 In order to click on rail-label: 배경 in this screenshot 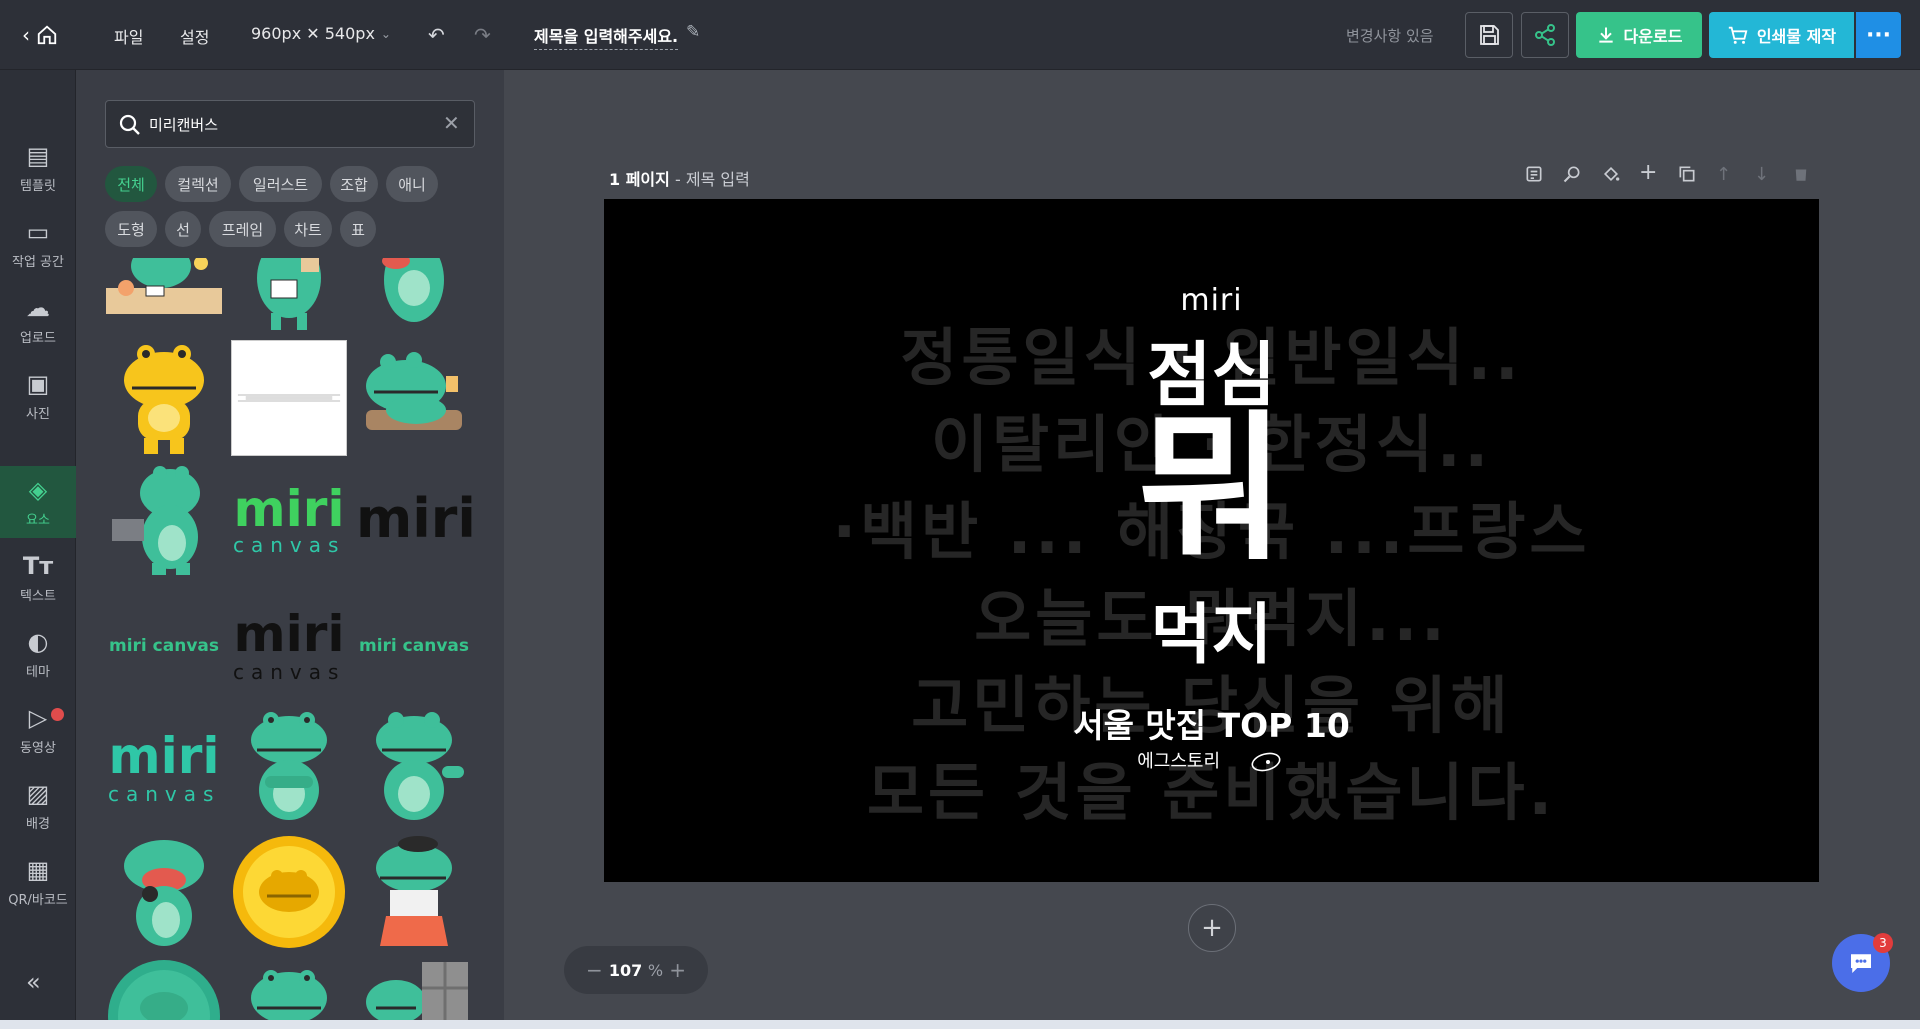, I will do `click(38, 824)`.